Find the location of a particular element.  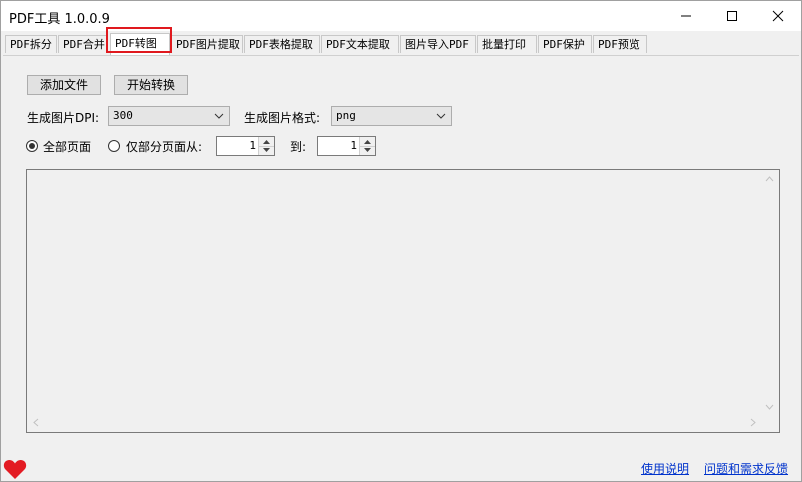

tab-batch-print: 批量打印 is located at coordinates (507, 44).